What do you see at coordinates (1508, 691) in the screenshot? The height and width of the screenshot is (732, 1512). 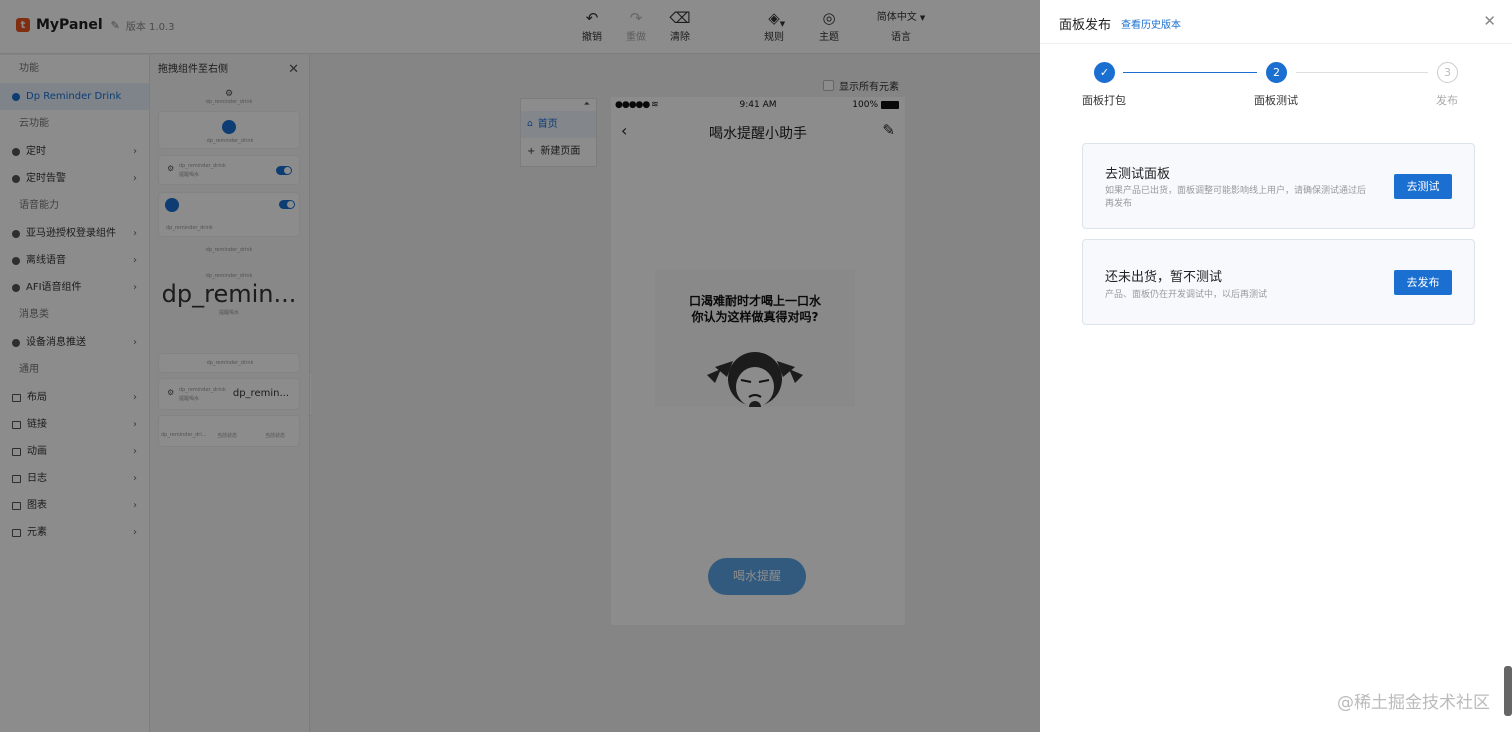 I see `scrollbar-handle` at bounding box center [1508, 691].